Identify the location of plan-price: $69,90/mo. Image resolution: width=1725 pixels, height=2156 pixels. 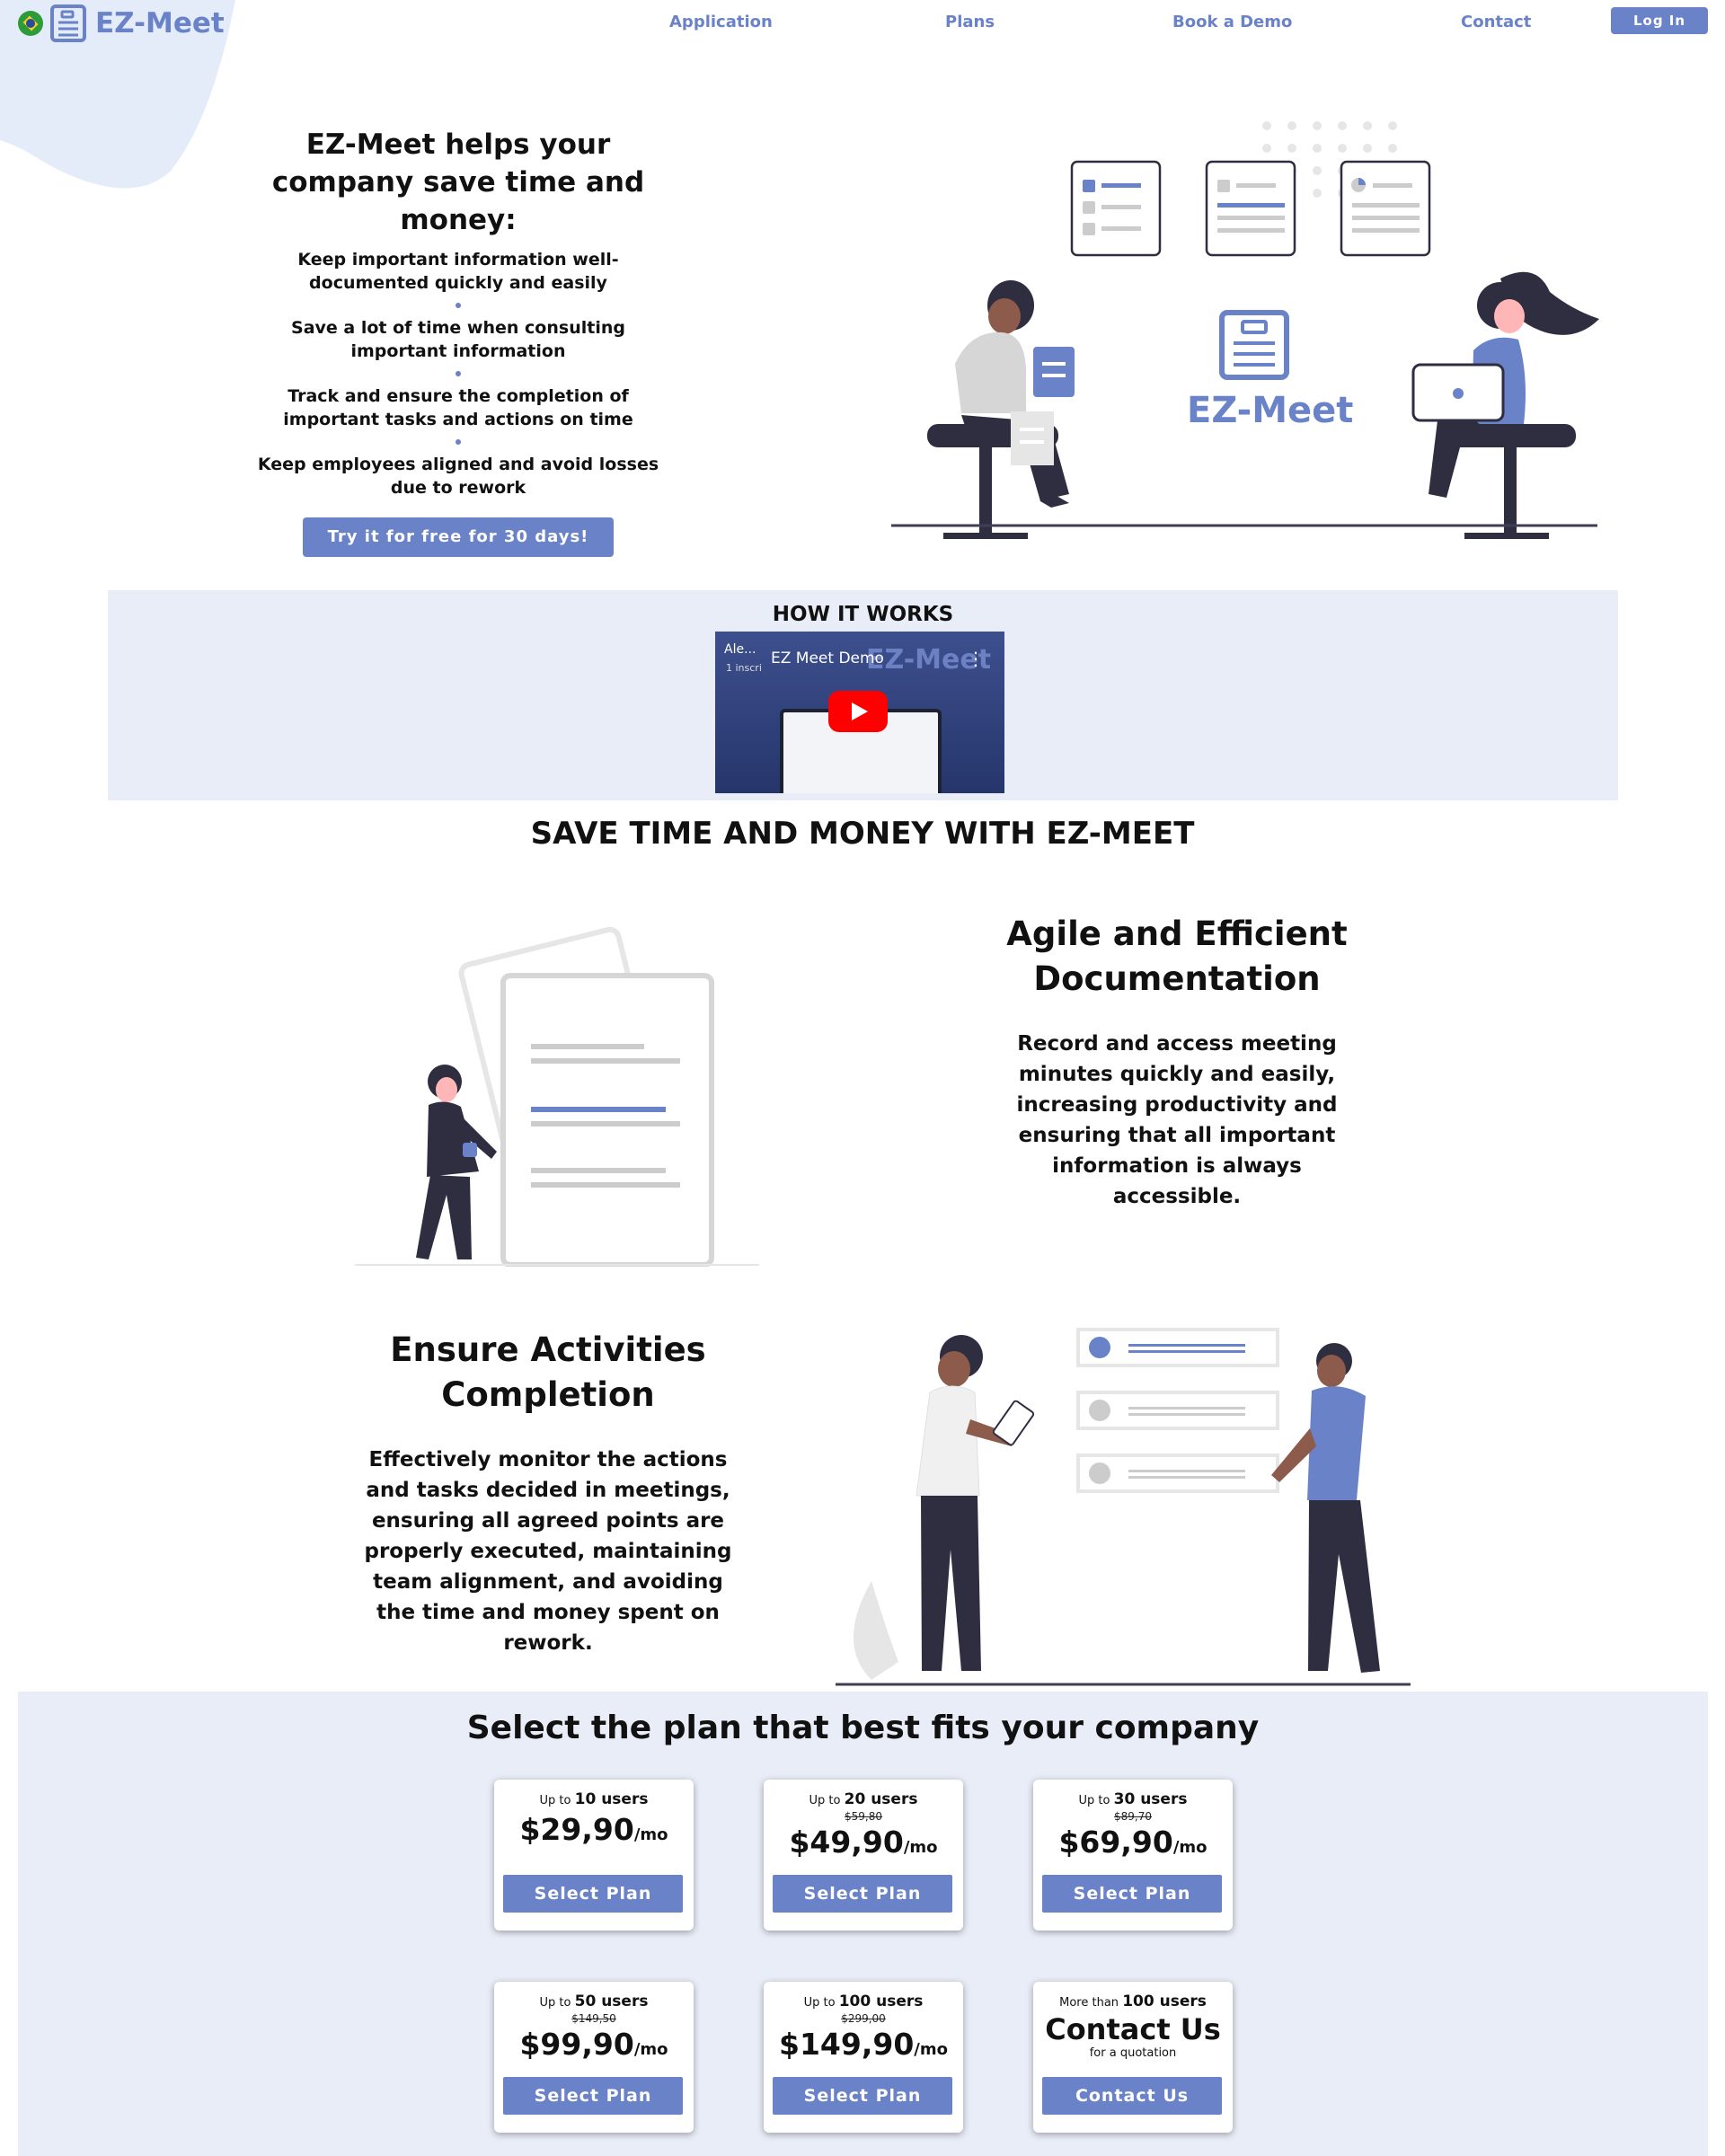
(1133, 1843).